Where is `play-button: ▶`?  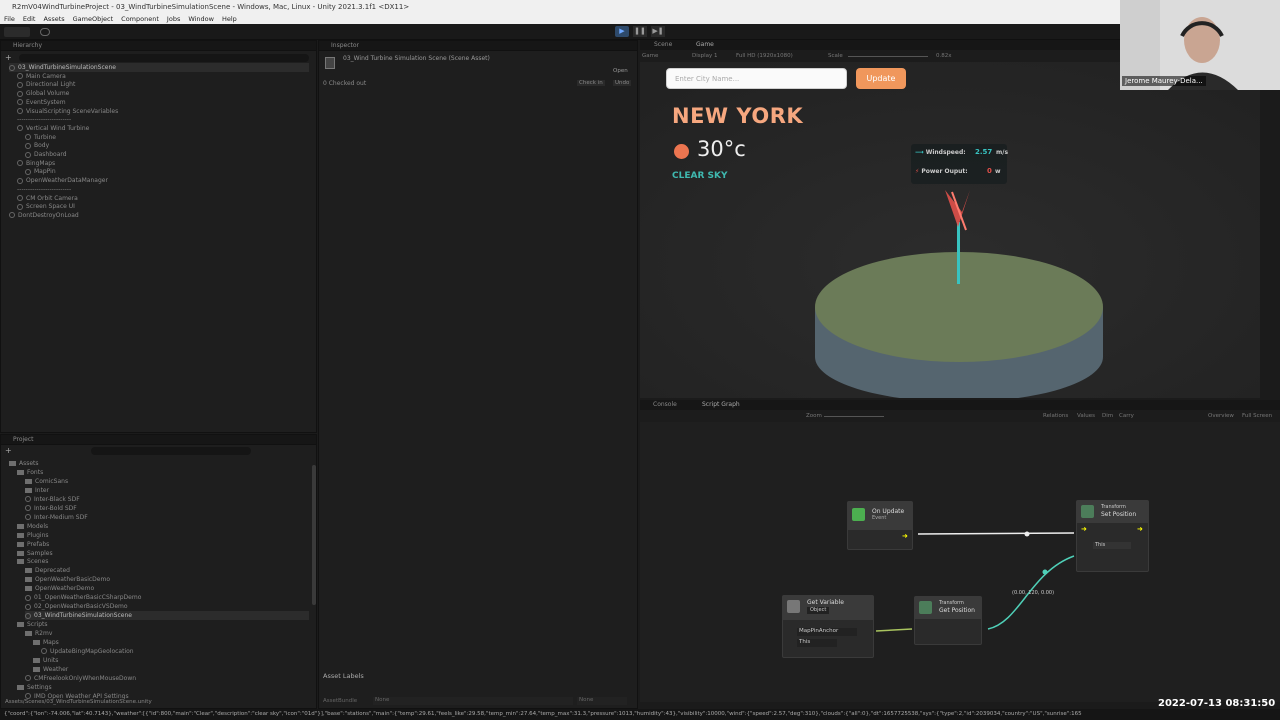
play-button: ▶ is located at coordinates (622, 31).